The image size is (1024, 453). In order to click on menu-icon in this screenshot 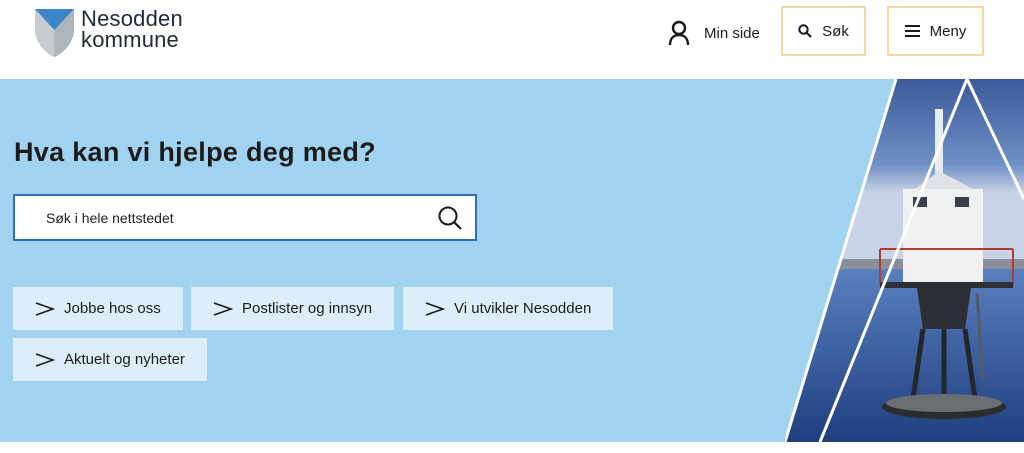, I will do `click(912, 31)`.